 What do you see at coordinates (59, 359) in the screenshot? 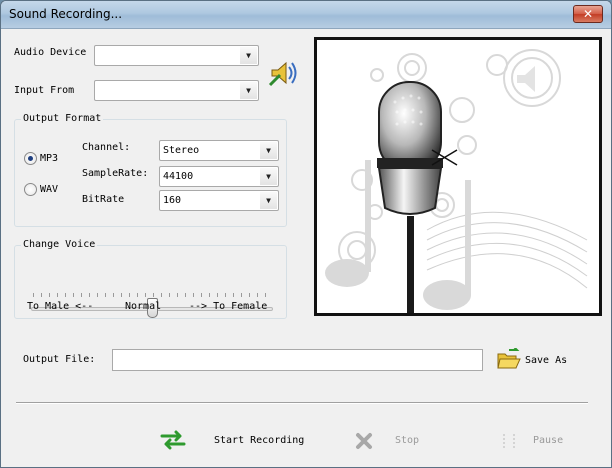
I see `output-file-label: Output File:` at bounding box center [59, 359].